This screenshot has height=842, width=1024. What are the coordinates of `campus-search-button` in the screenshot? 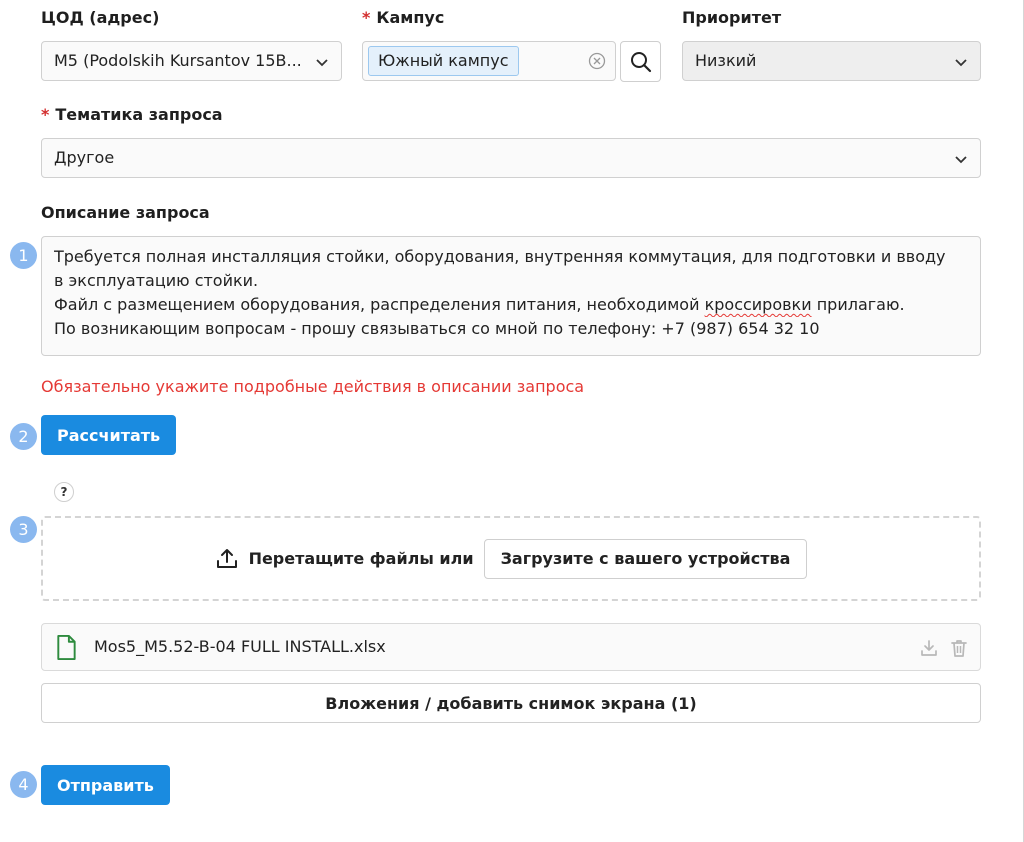 It's located at (640, 61).